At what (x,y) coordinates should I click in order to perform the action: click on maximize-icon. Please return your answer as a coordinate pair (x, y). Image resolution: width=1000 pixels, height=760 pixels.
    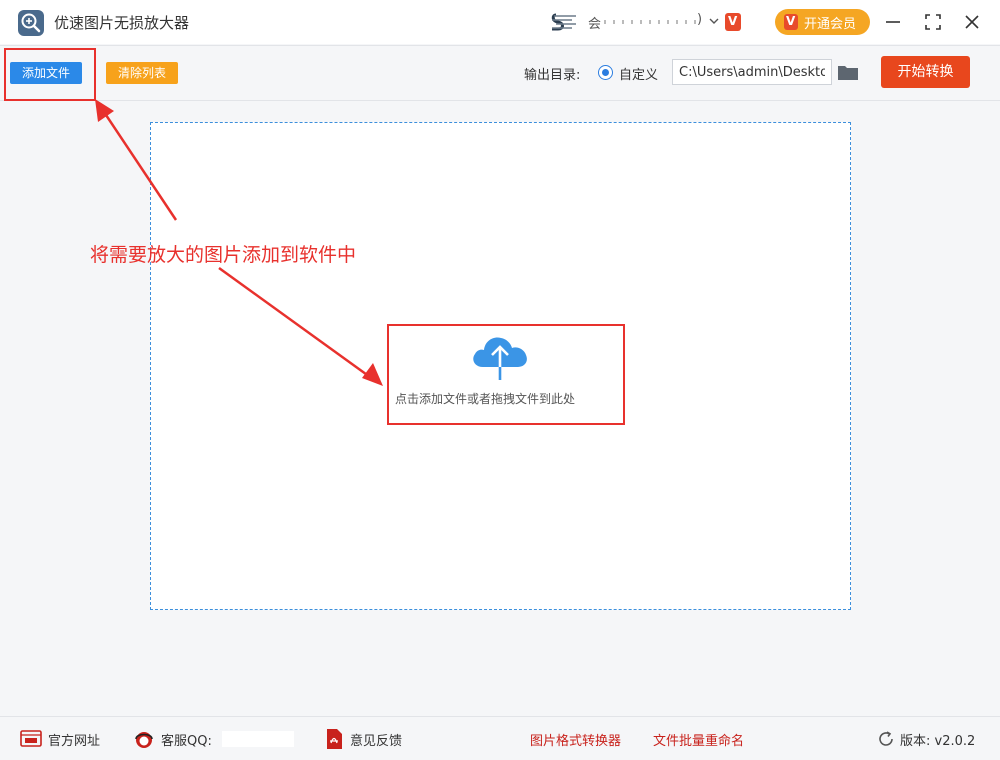
    Looking at the image, I should click on (933, 22).